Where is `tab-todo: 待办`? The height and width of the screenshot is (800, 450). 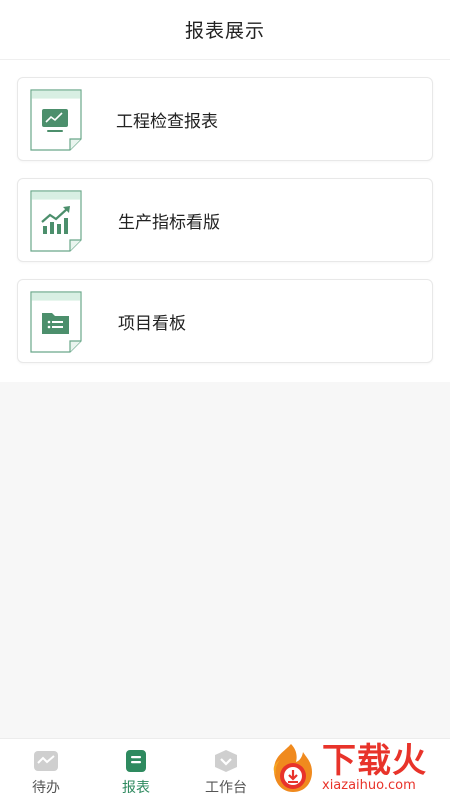
tab-todo: 待办 is located at coordinates (46, 769).